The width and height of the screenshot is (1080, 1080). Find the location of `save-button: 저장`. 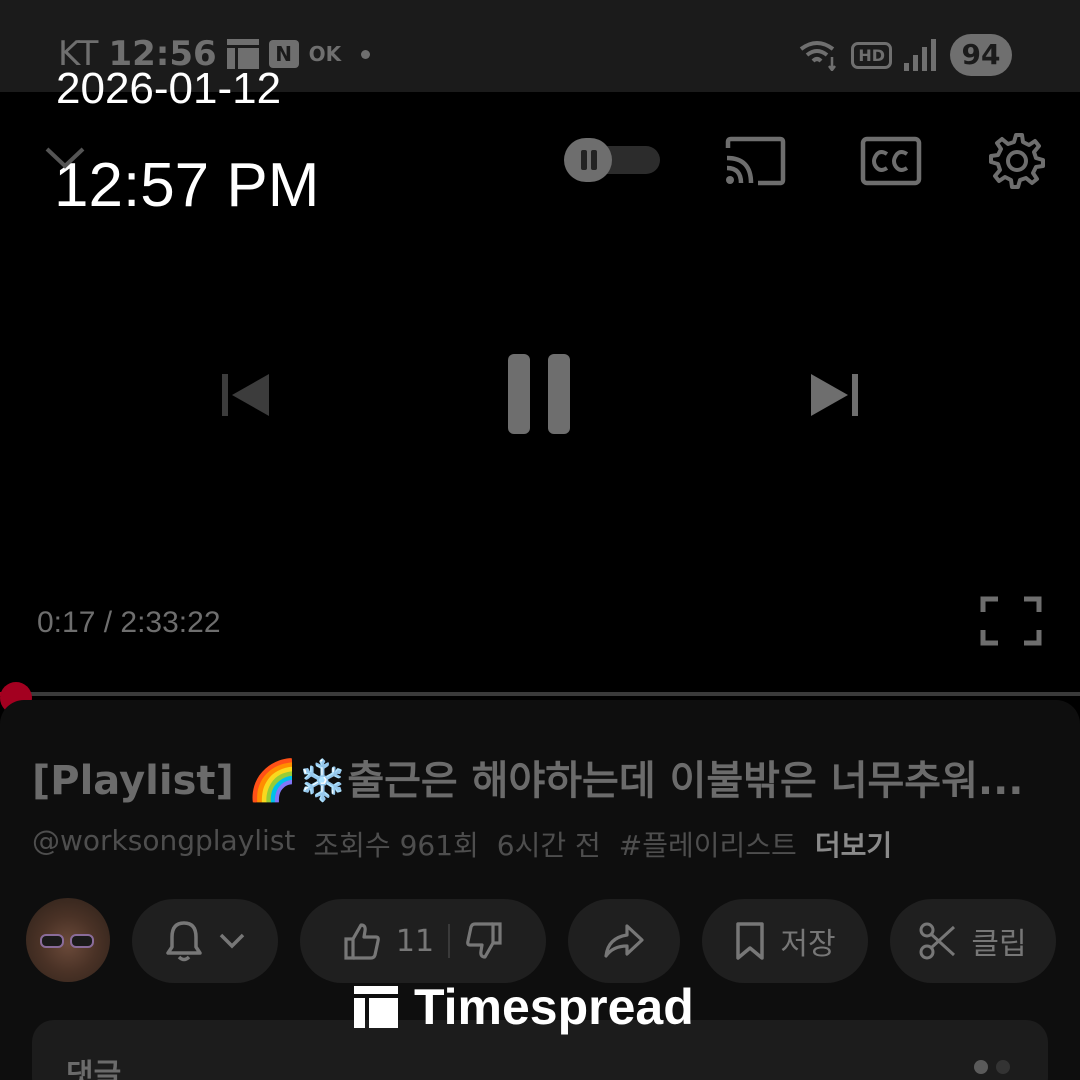

save-button: 저장 is located at coordinates (785, 941).